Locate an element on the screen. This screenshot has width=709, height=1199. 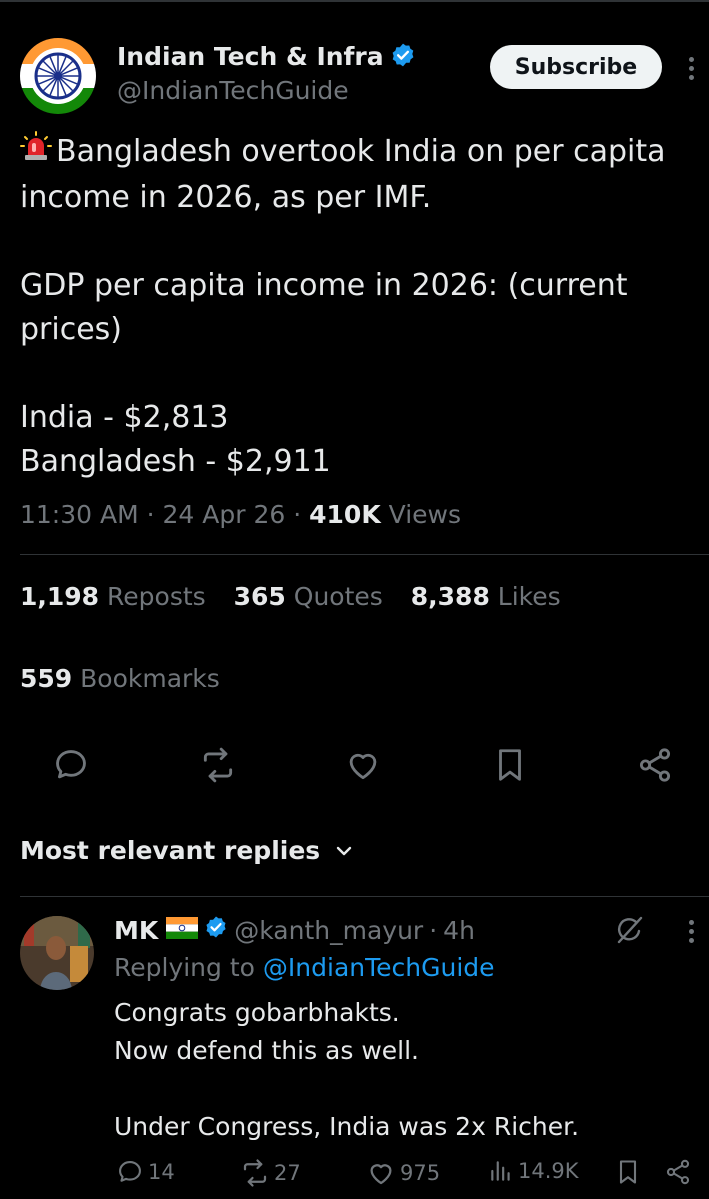
reply-replies-count: 14 is located at coordinates (161, 1172).